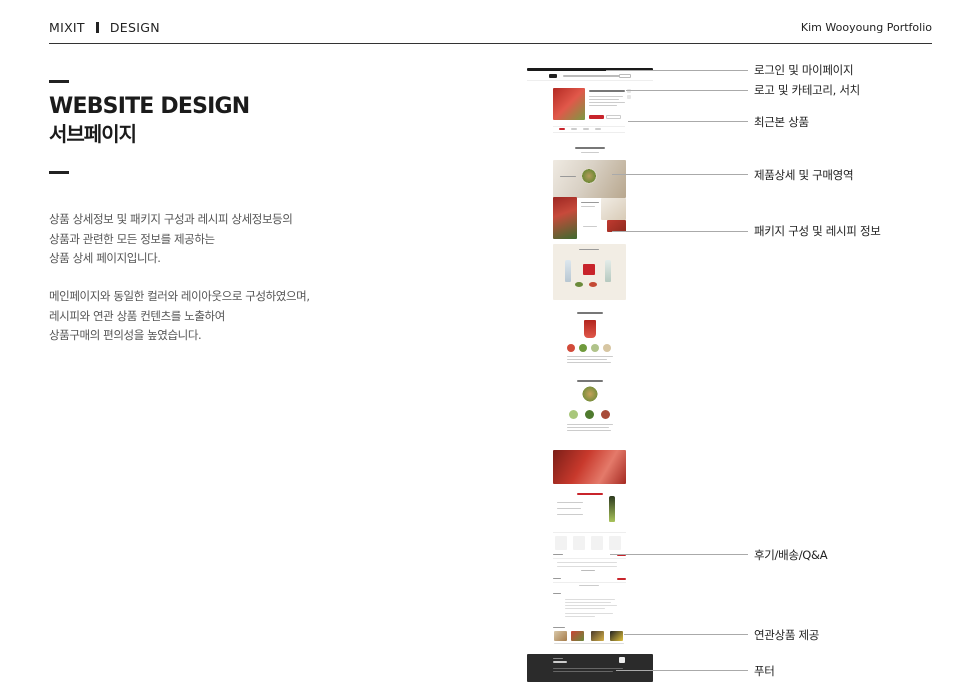 This screenshot has height=693, width=980. Describe the element at coordinates (589, 269) in the screenshot. I see `preview-pouch` at that location.